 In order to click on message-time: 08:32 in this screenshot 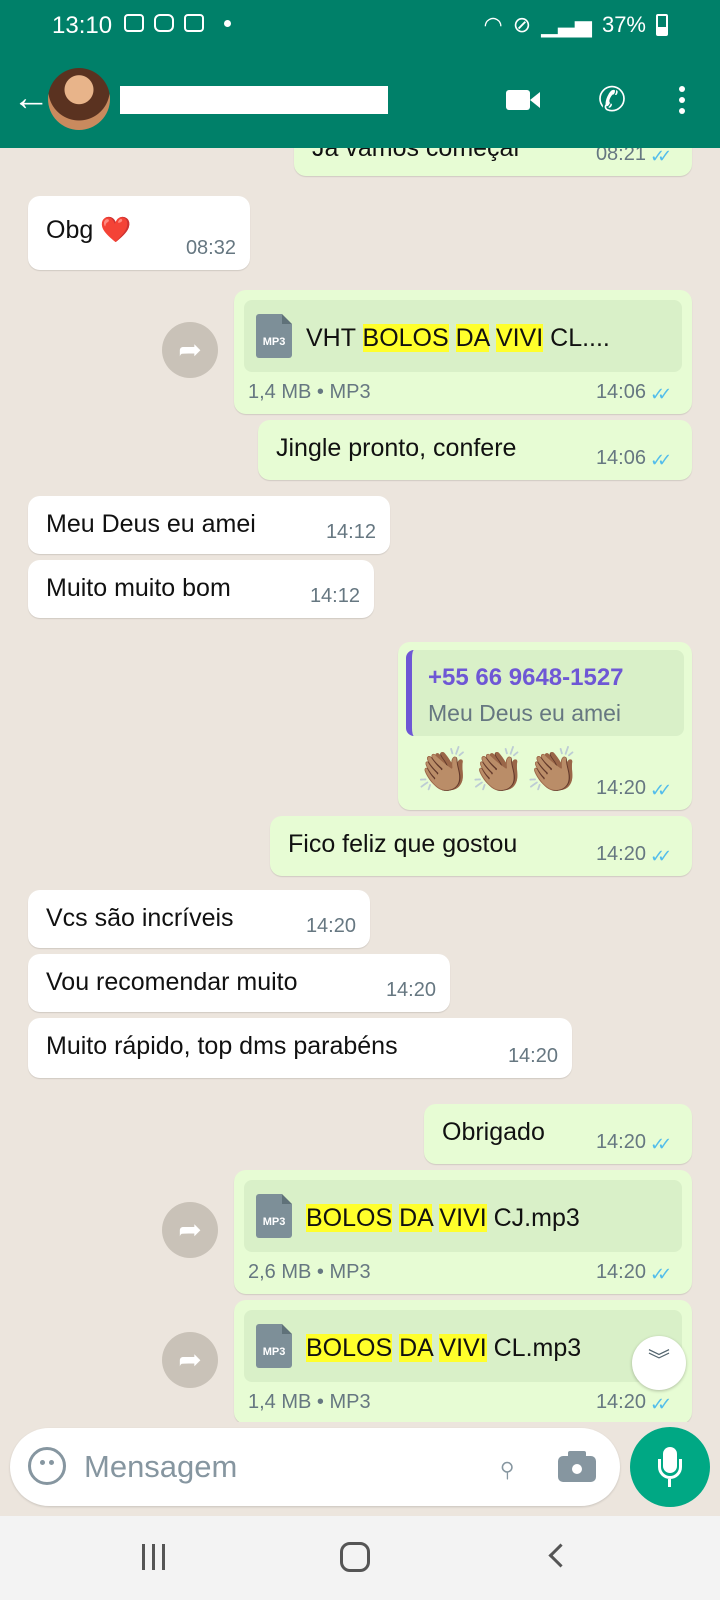, I will do `click(210, 248)`.